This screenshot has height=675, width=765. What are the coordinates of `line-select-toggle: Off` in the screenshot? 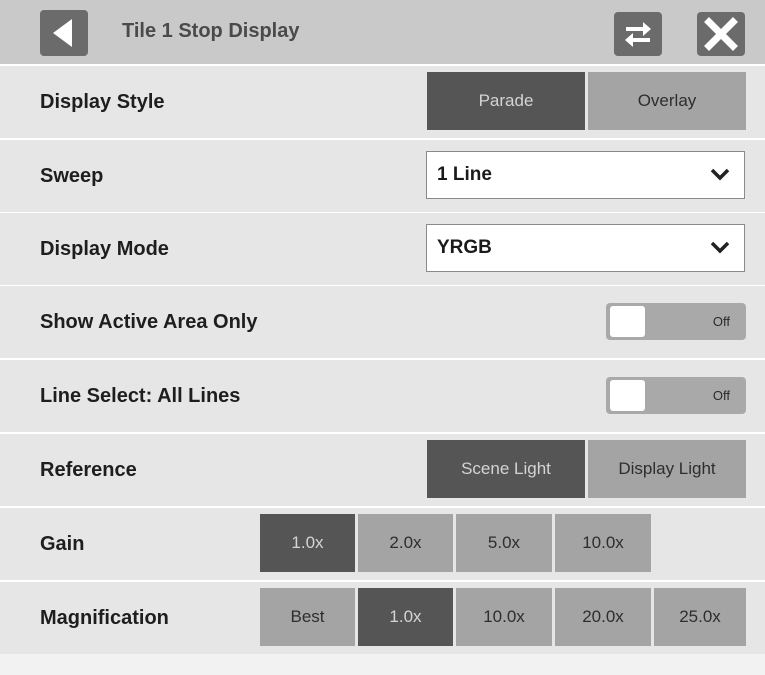 It's located at (676, 395).